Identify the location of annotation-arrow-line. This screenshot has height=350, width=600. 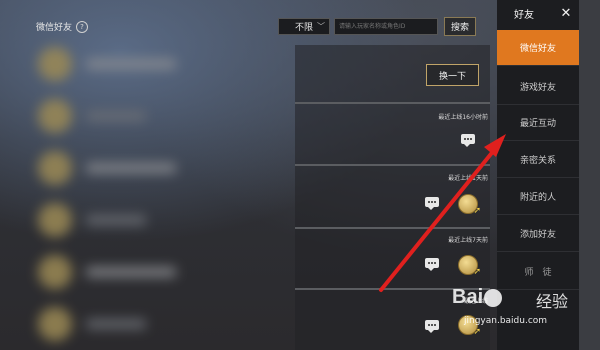
(440, 217).